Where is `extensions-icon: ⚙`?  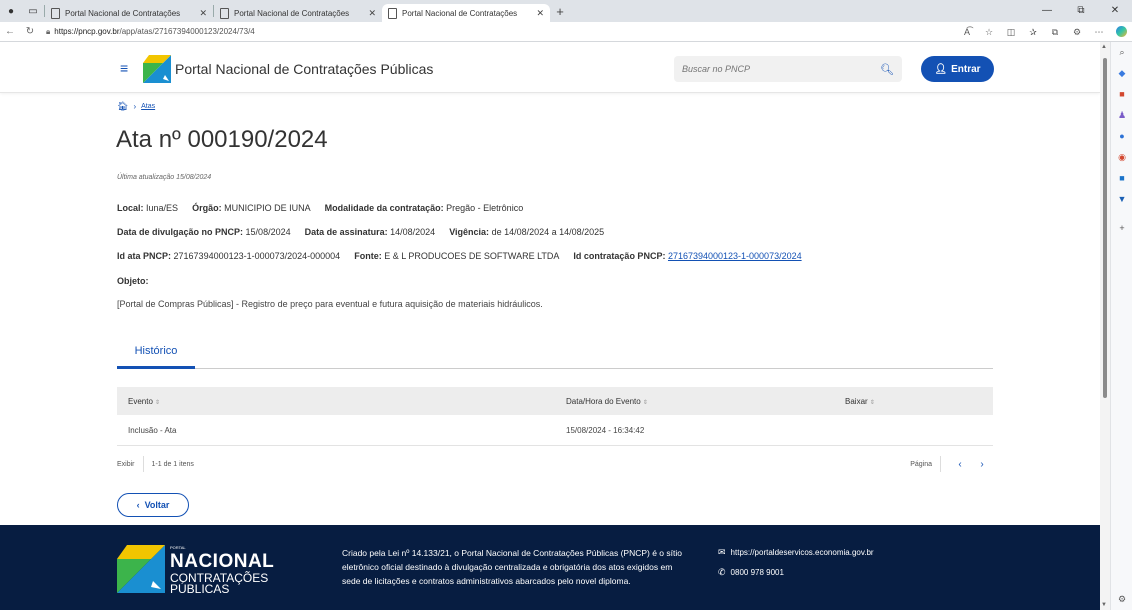 extensions-icon: ⚙ is located at coordinates (1077, 32).